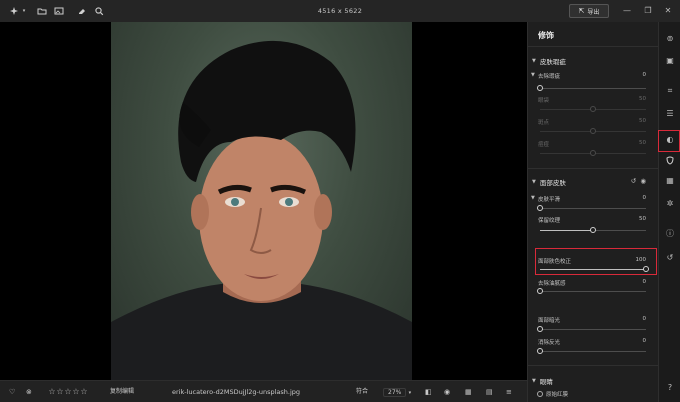 This screenshot has width=680, height=402. I want to click on app-menu-chevron-icon: ▾, so click(24, 11).